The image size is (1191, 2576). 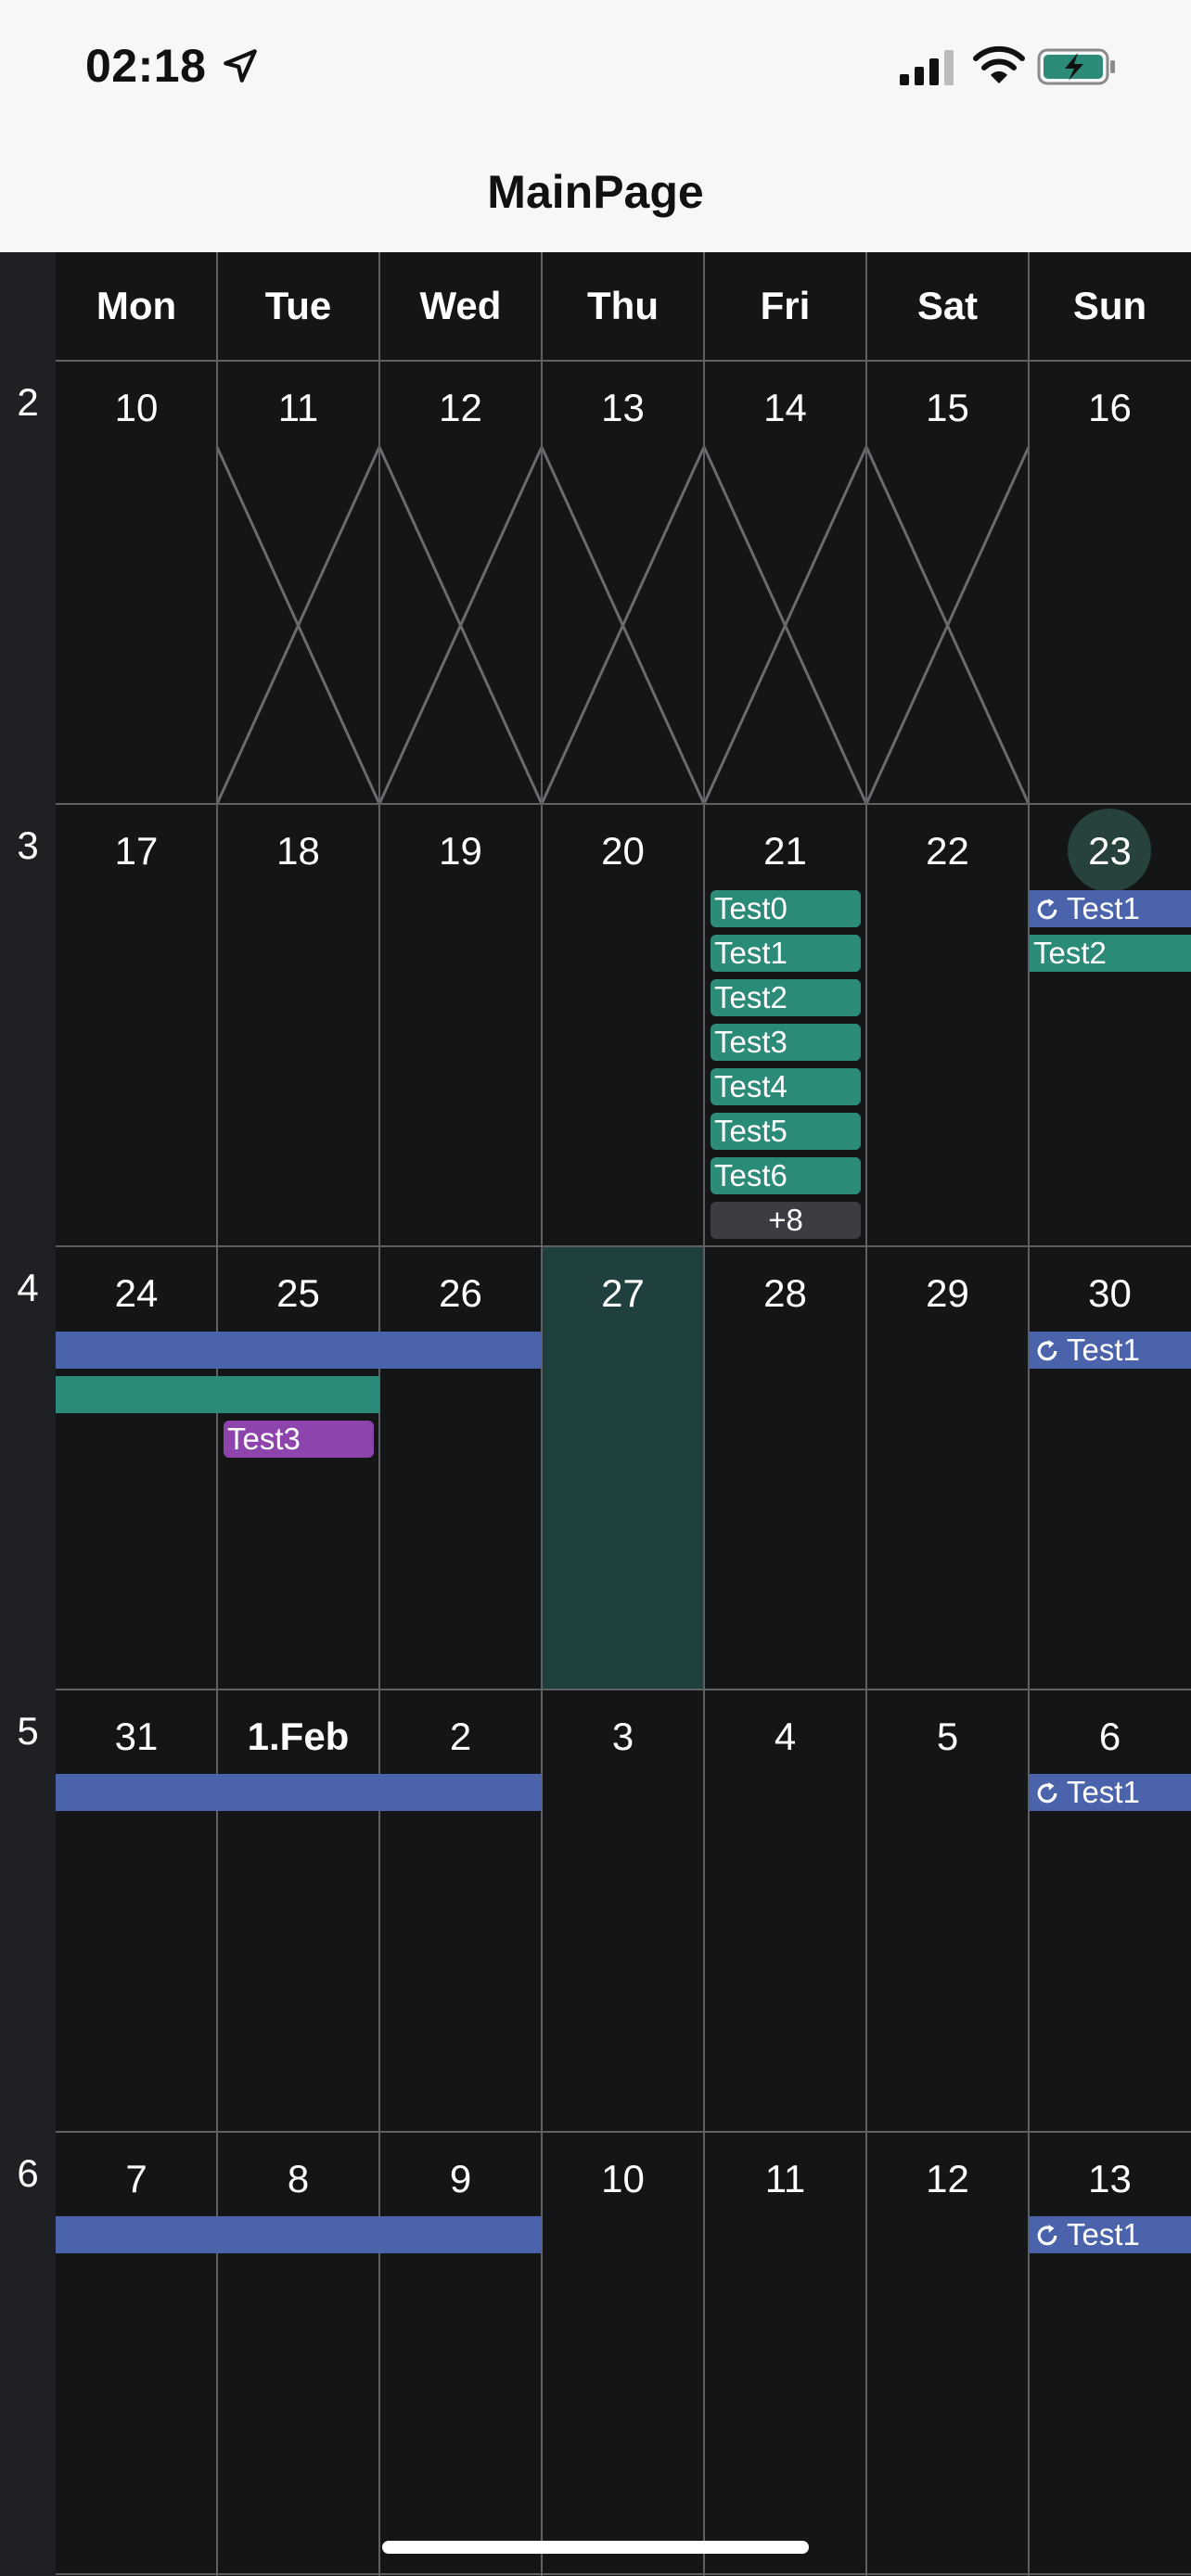 What do you see at coordinates (786, 1220) in the screenshot?
I see `more-events-button: +8` at bounding box center [786, 1220].